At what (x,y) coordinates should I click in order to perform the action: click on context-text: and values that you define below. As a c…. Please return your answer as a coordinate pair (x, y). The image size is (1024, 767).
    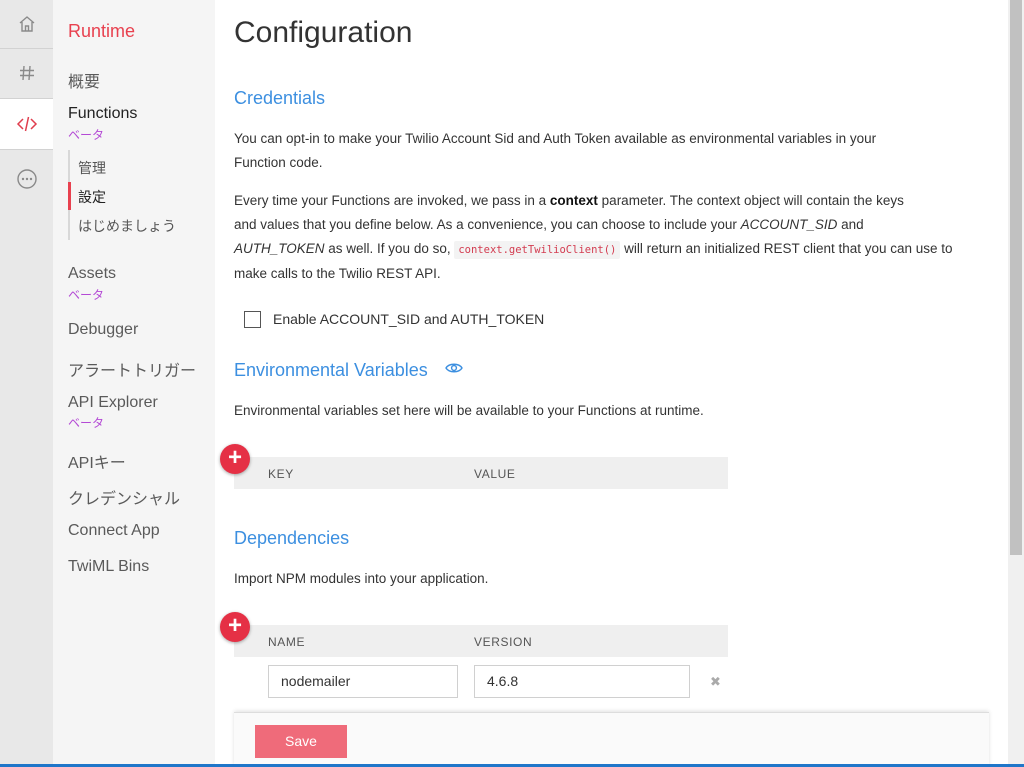
    Looking at the image, I should click on (487, 224).